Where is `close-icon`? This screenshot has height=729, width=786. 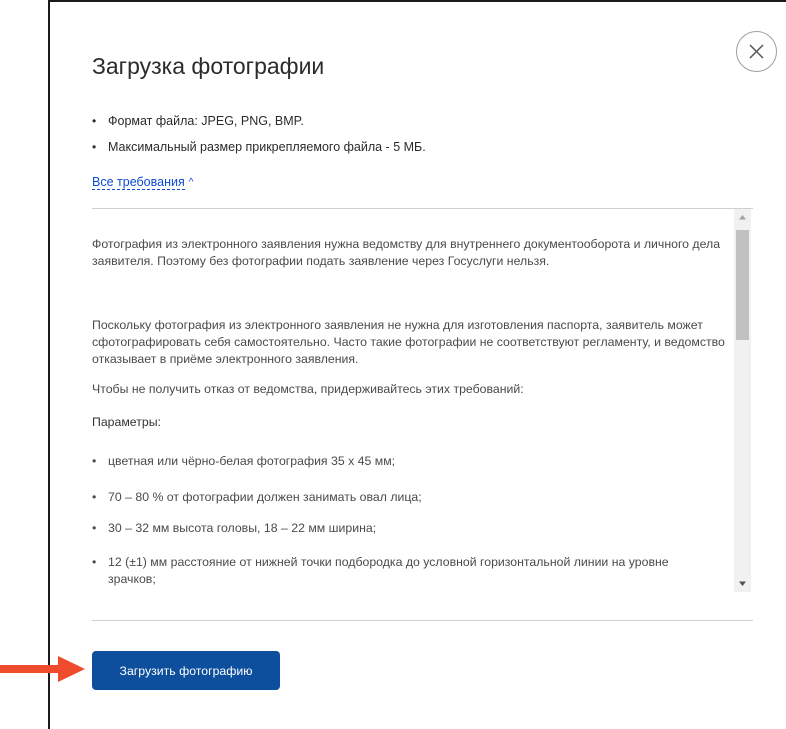 close-icon is located at coordinates (756, 51).